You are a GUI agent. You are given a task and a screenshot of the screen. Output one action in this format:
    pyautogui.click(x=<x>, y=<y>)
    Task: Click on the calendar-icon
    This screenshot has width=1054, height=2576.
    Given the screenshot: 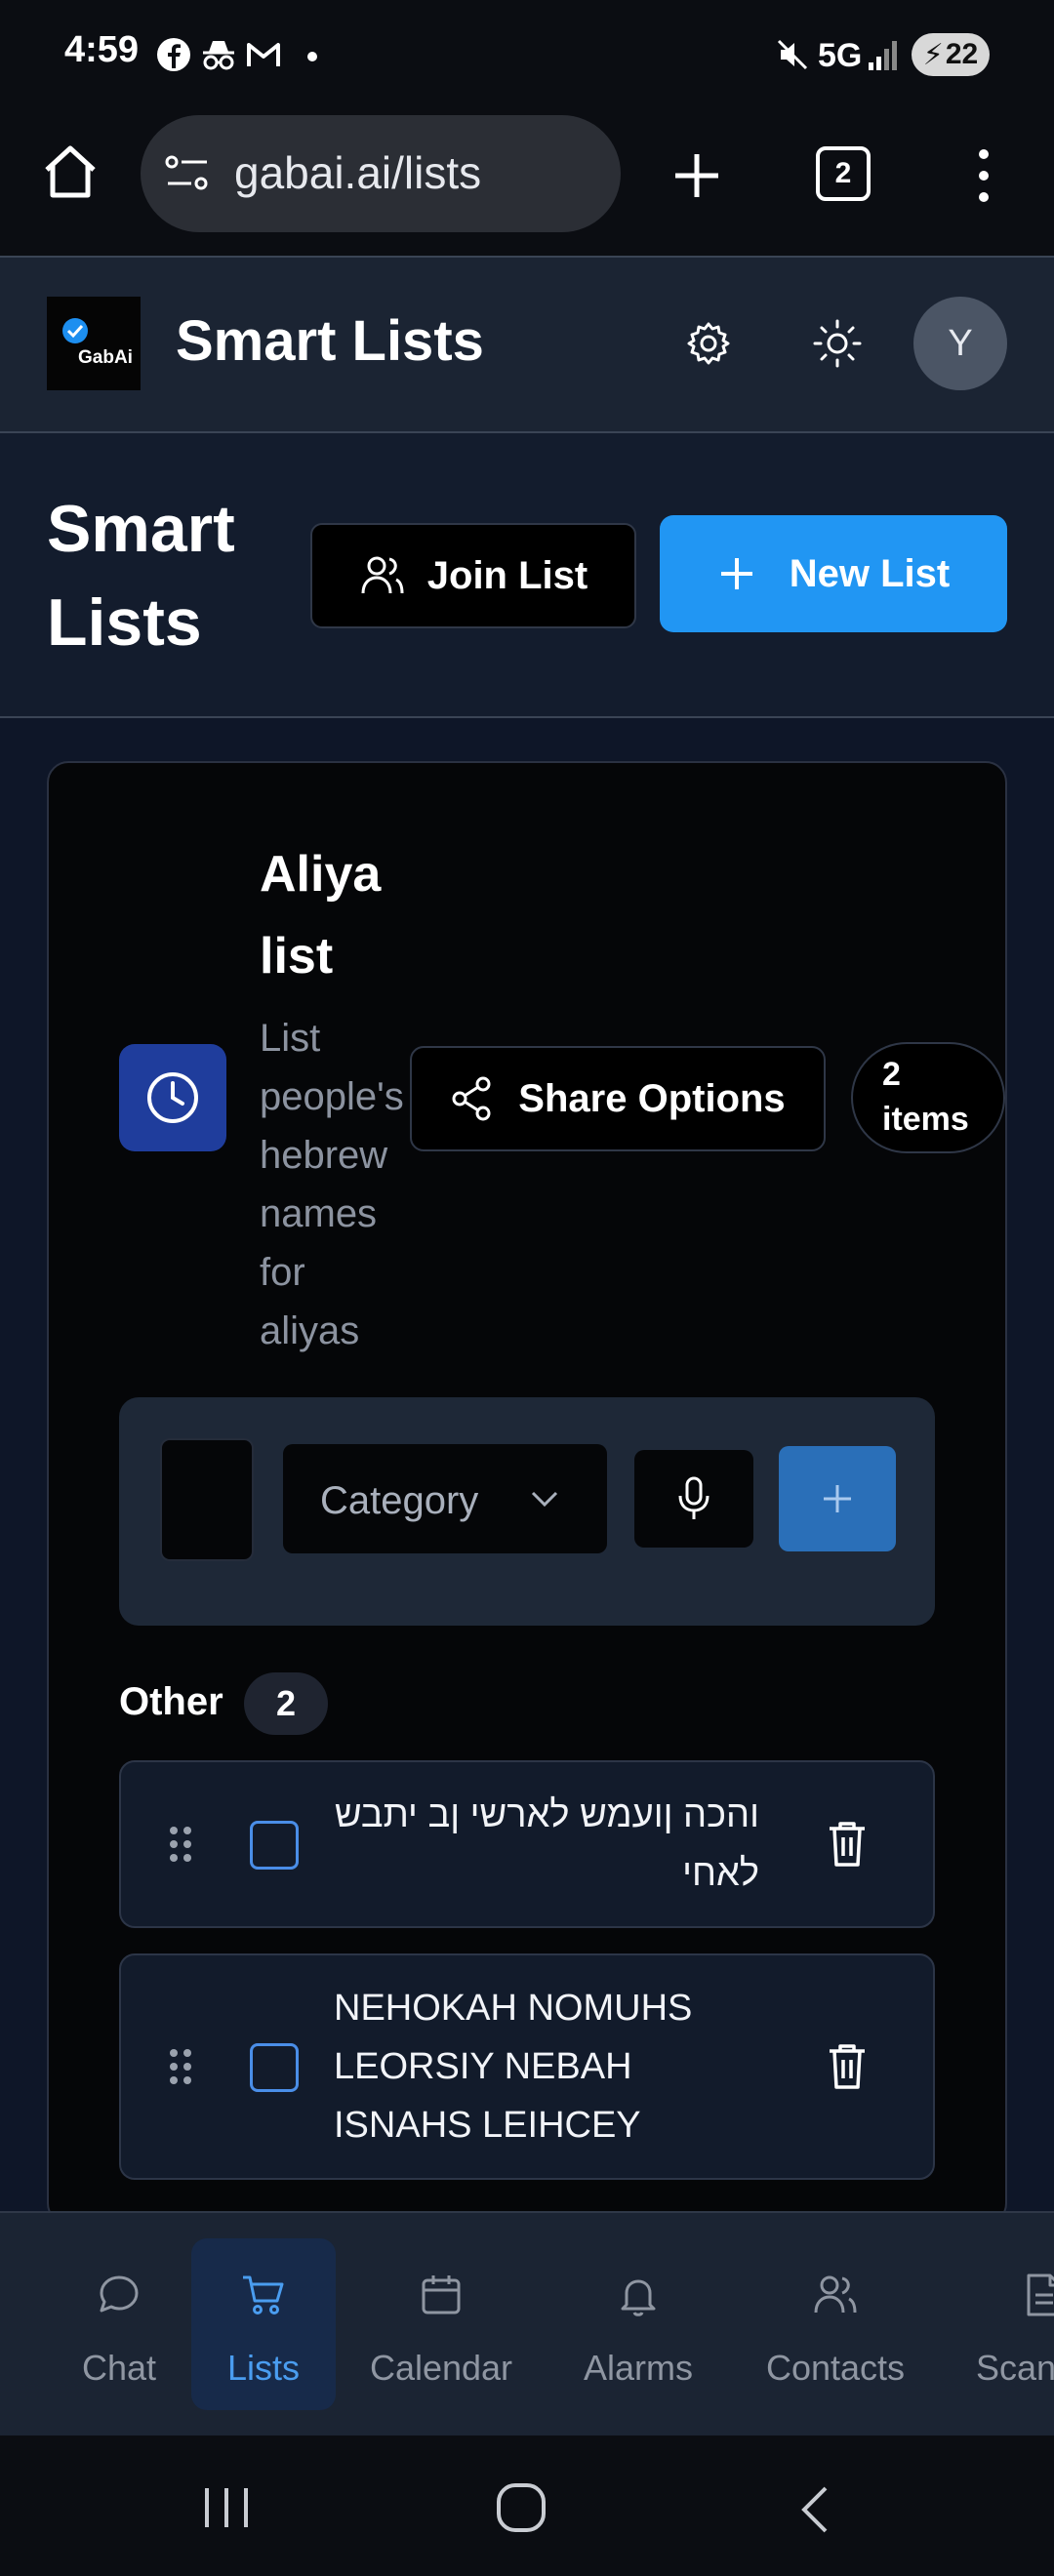 What is the action you would take?
    pyautogui.click(x=441, y=2294)
    